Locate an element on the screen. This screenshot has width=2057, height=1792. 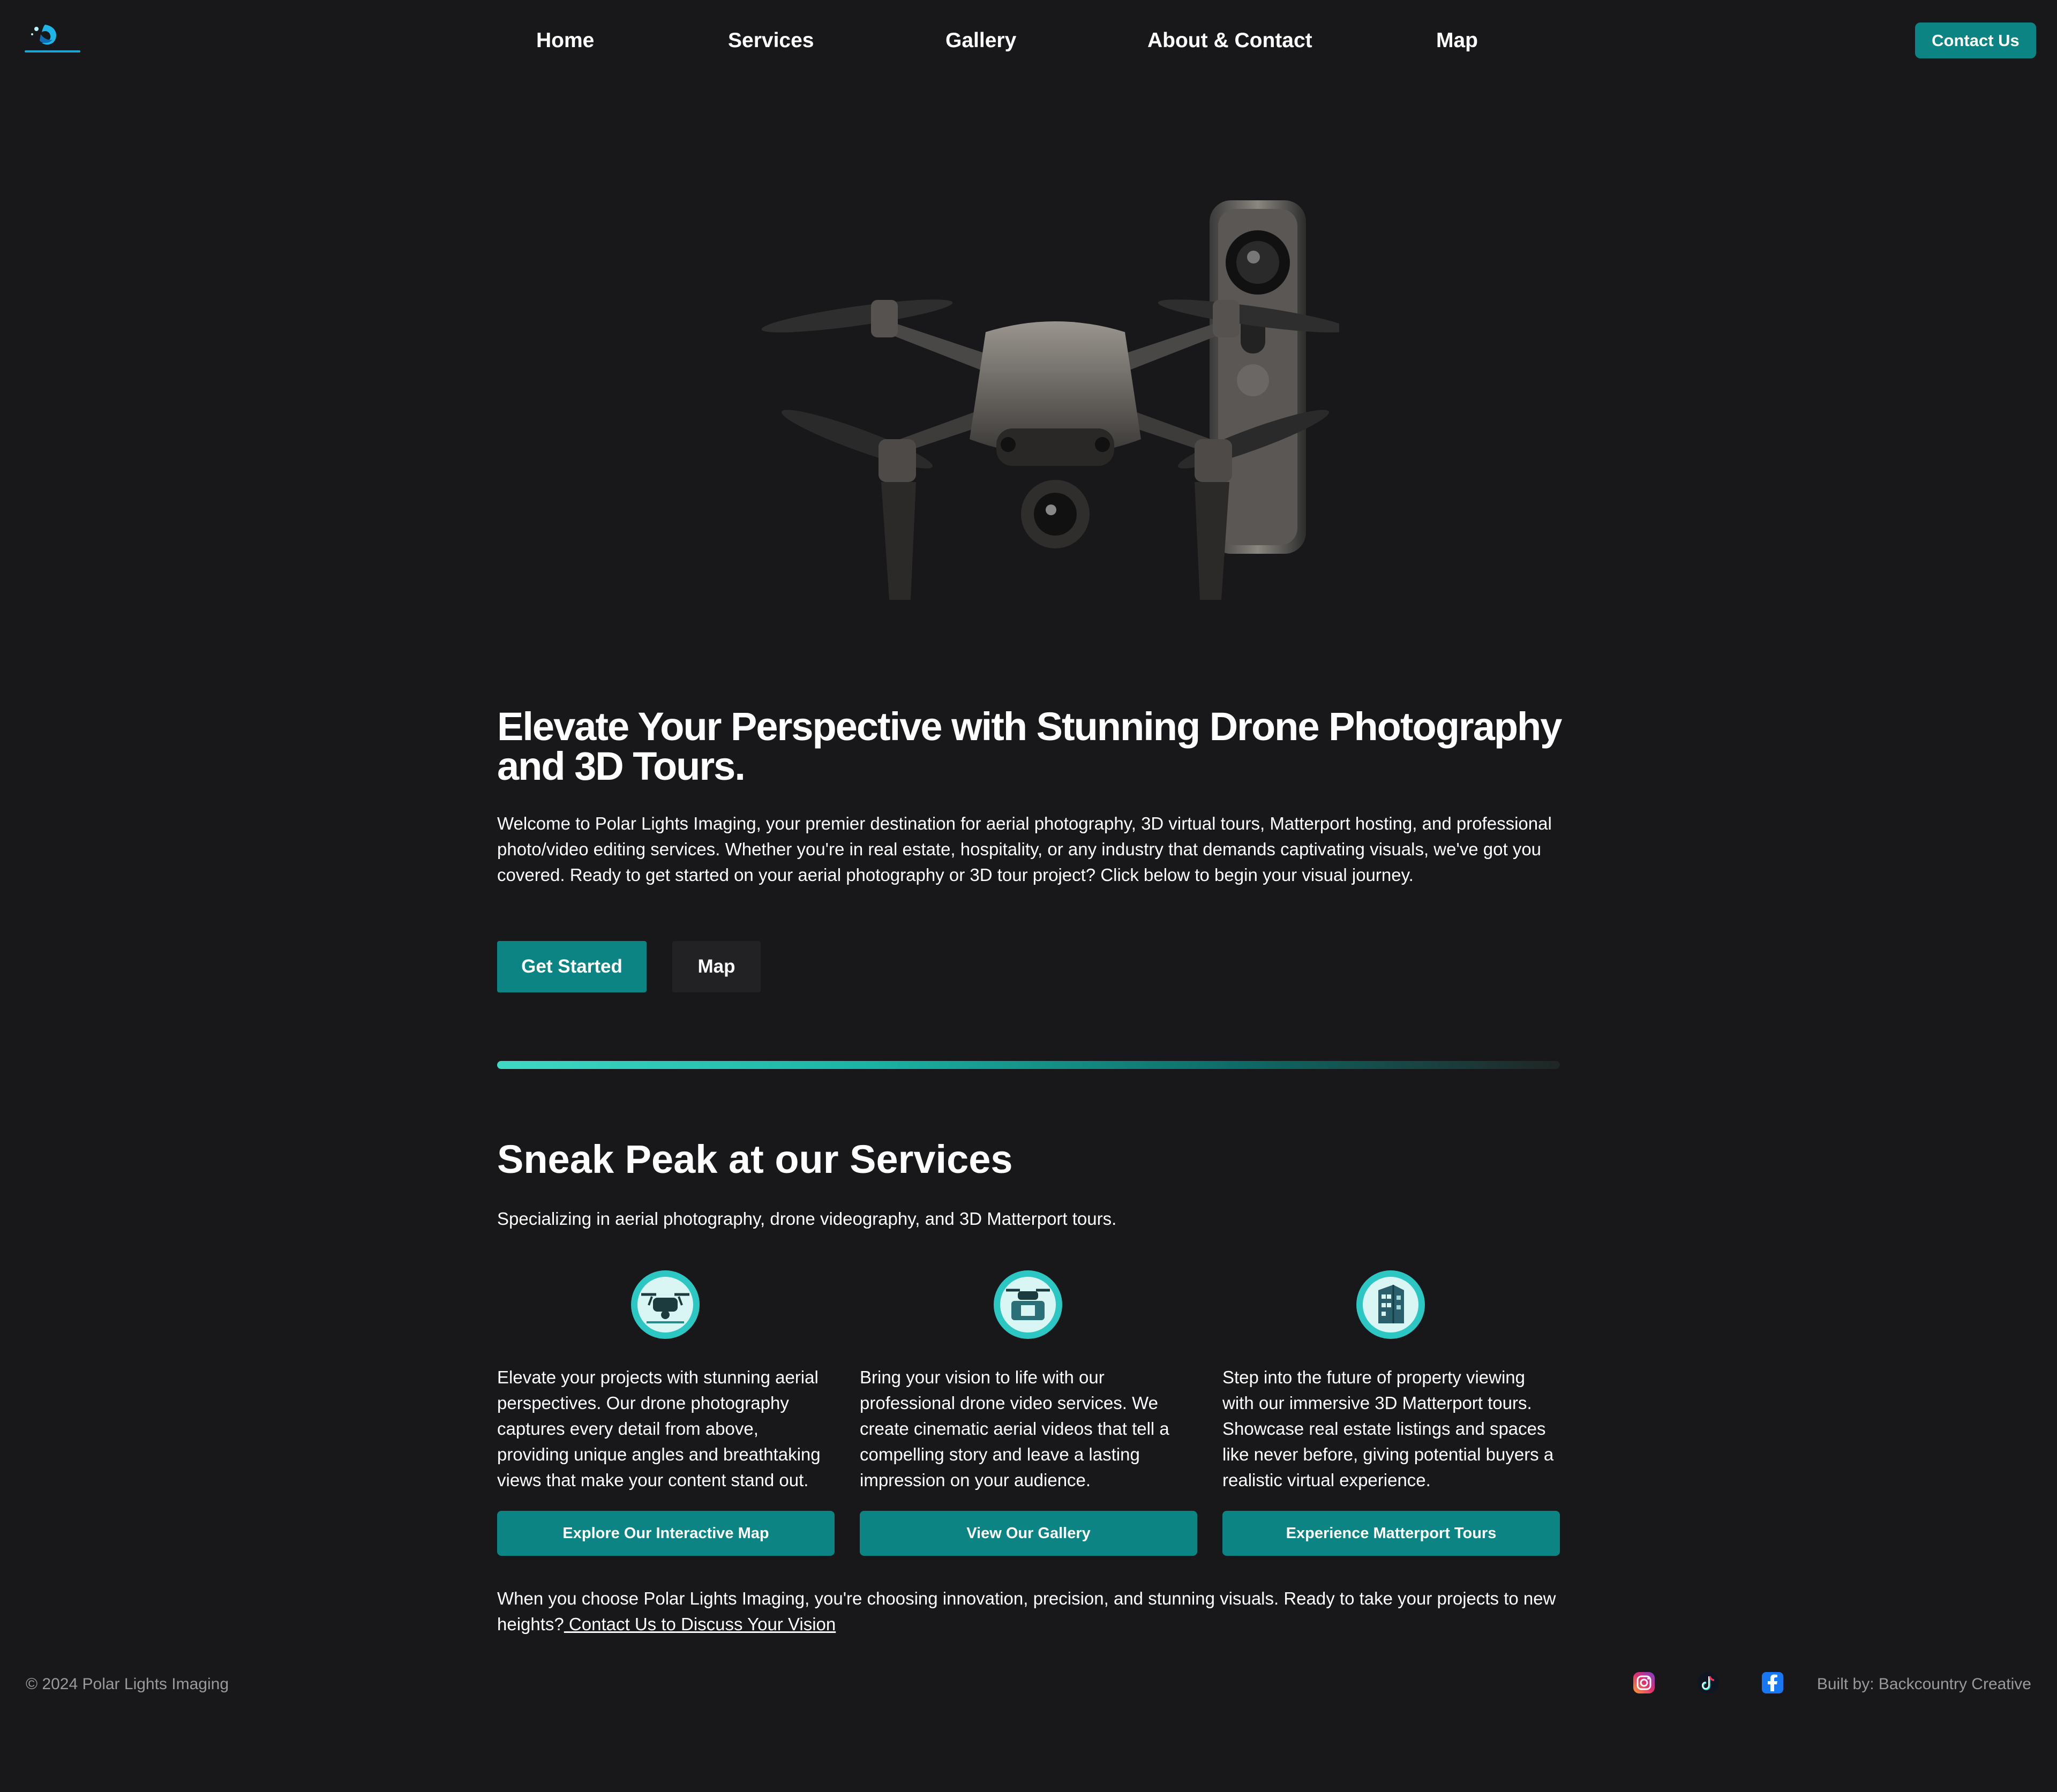
contact-us-button: Contact Us is located at coordinates (1975, 40).